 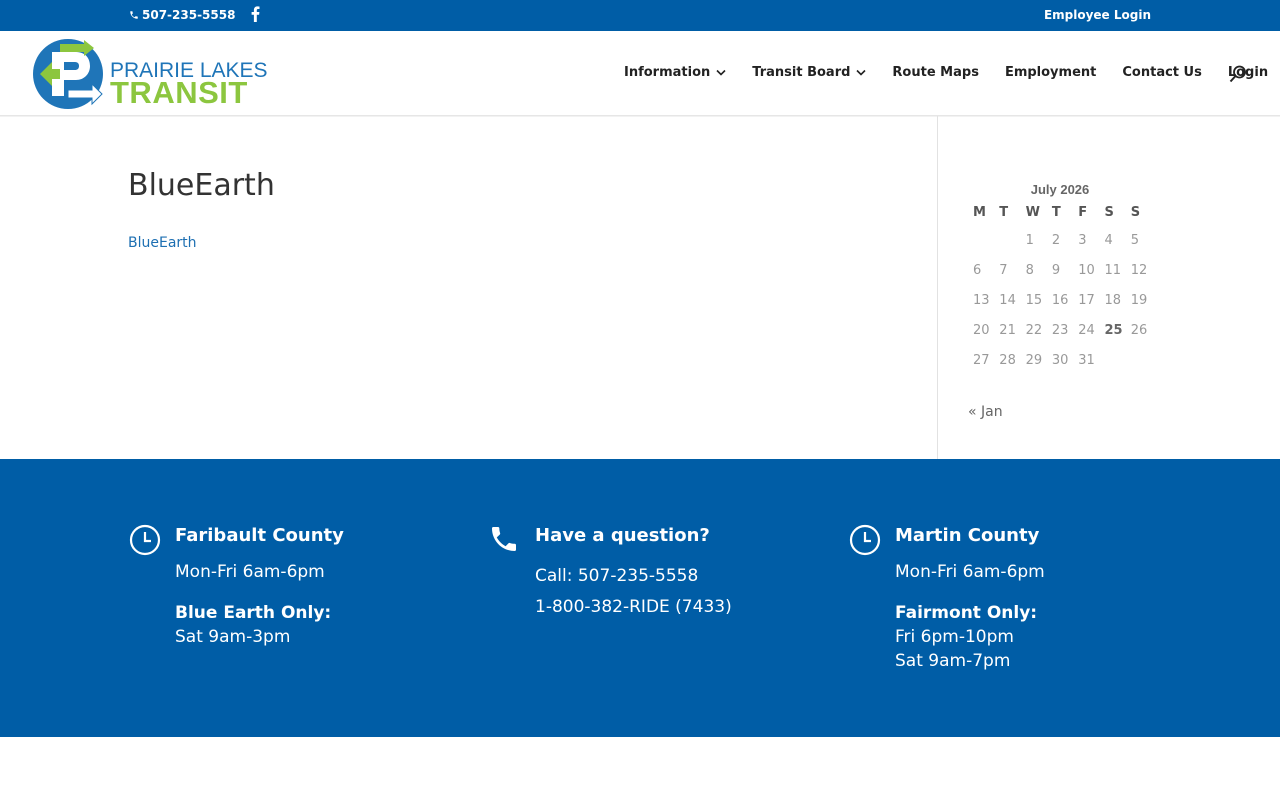 I want to click on calendar-day: 13, so click(x=981, y=300).